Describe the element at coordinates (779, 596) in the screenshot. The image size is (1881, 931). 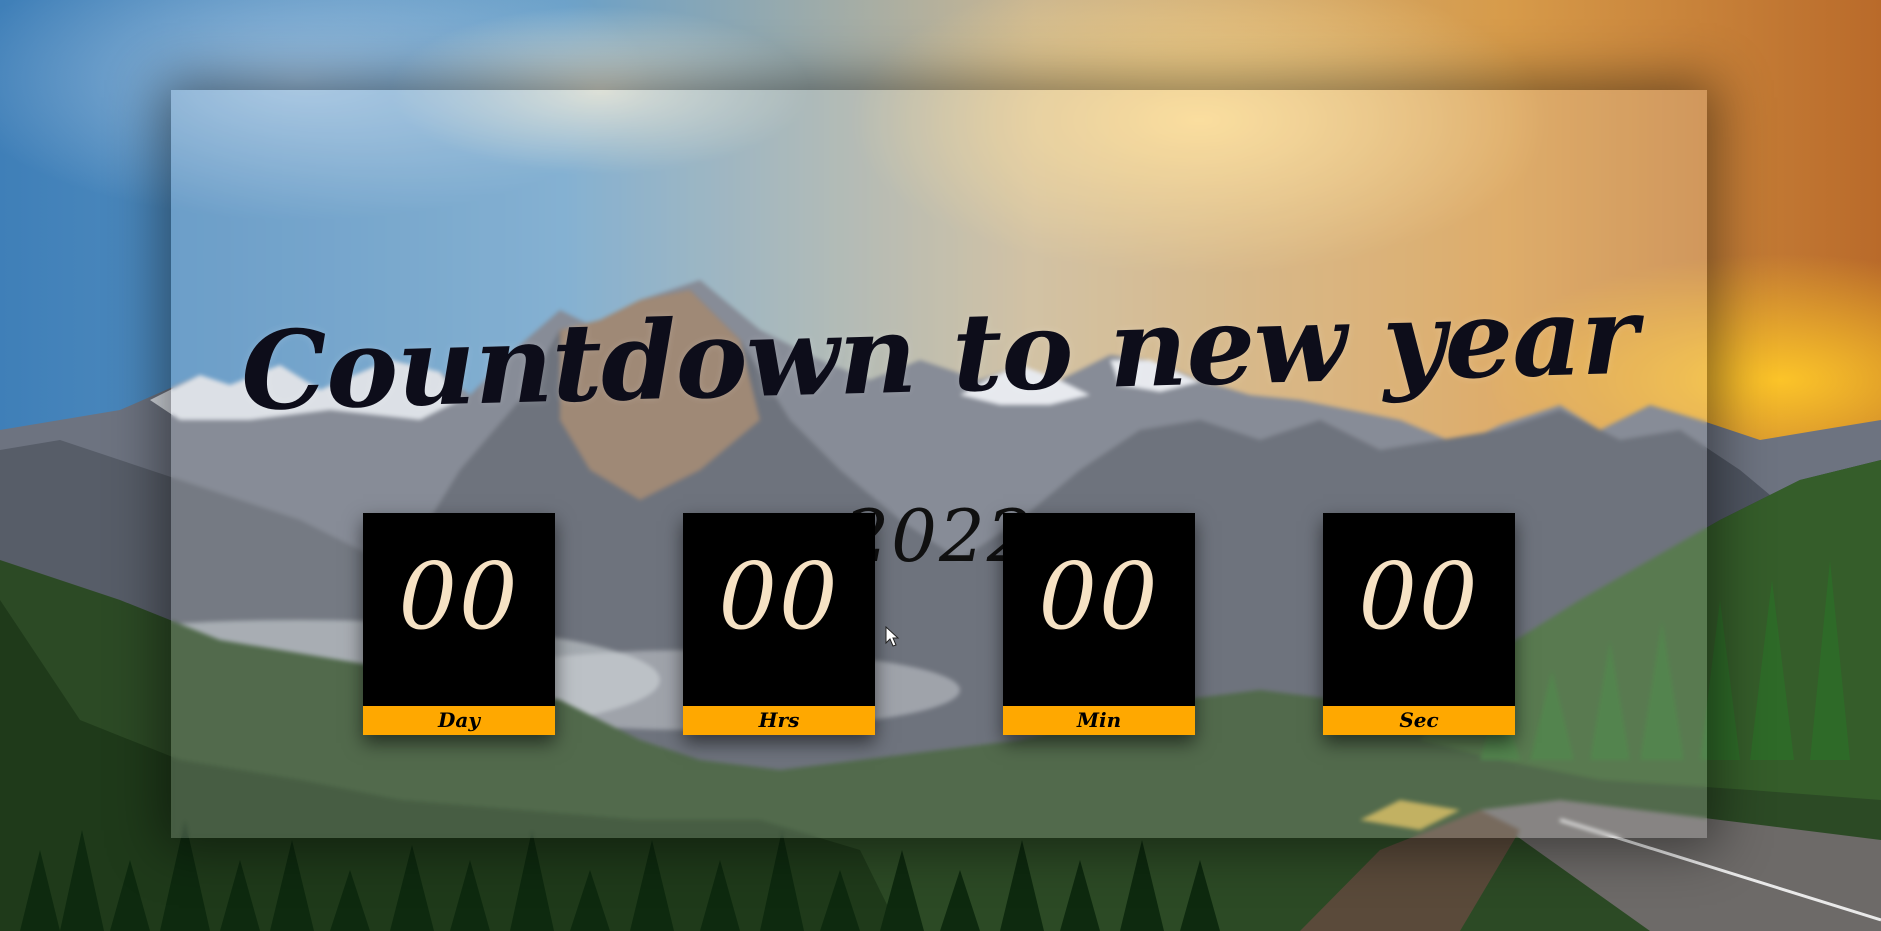
I see `hours-value: 00` at that location.